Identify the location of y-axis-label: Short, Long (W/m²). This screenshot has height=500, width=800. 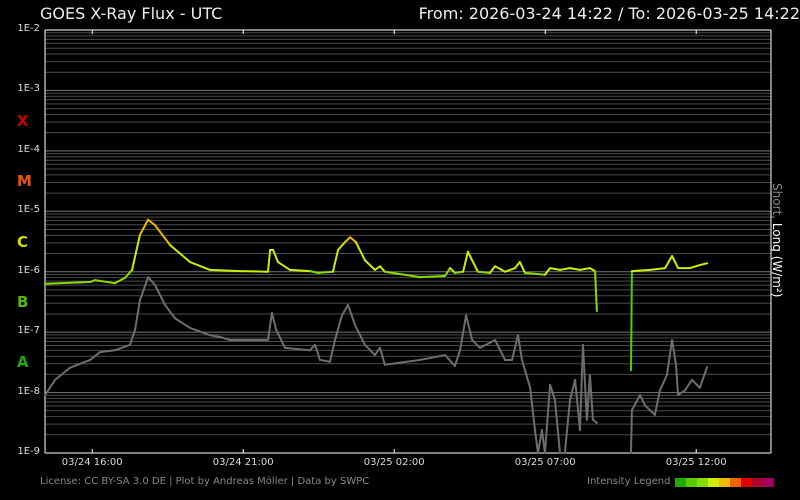
(777, 240).